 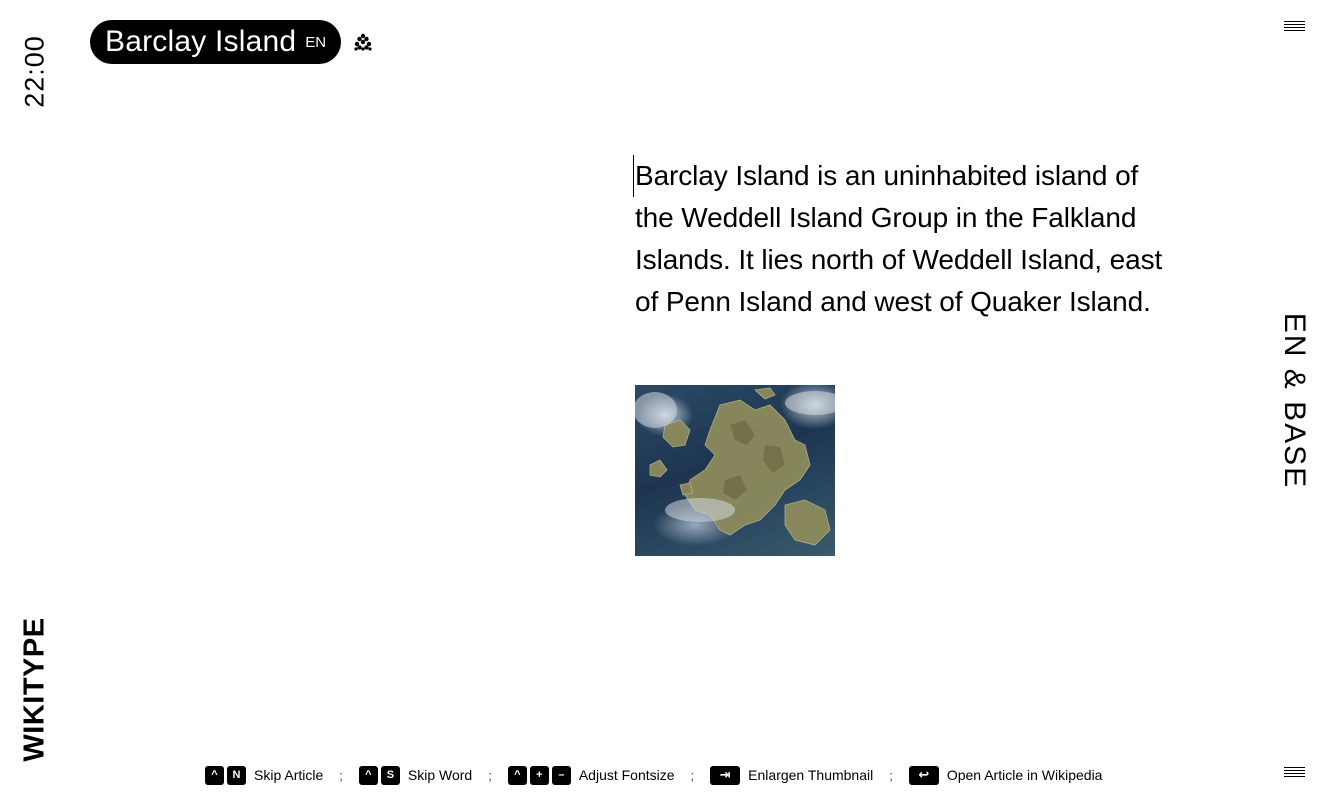 What do you see at coordinates (390, 775) in the screenshot?
I see `s-key-icon: S` at bounding box center [390, 775].